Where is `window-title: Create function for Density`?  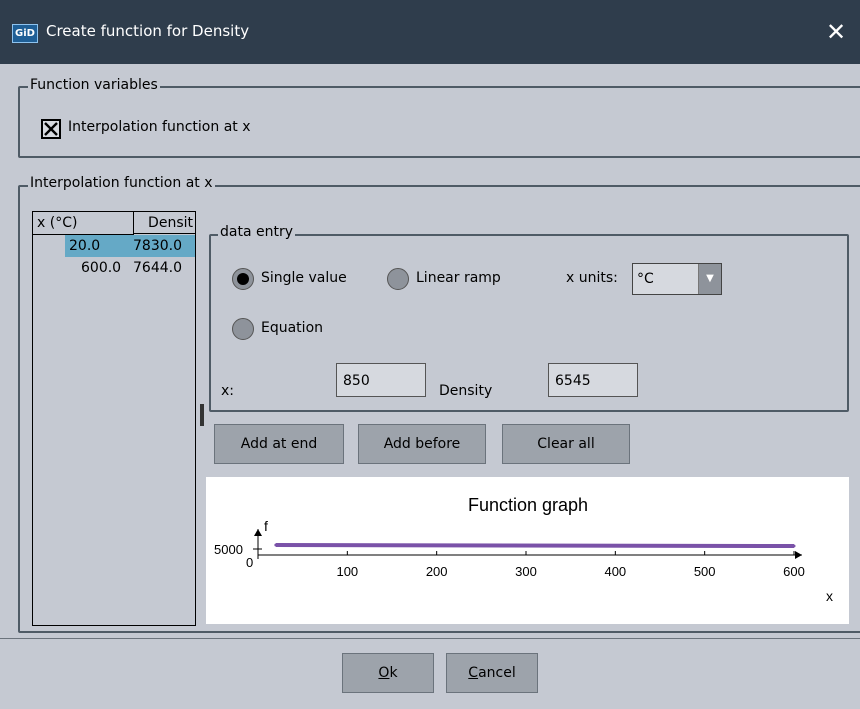 window-title: Create function for Density is located at coordinates (148, 31).